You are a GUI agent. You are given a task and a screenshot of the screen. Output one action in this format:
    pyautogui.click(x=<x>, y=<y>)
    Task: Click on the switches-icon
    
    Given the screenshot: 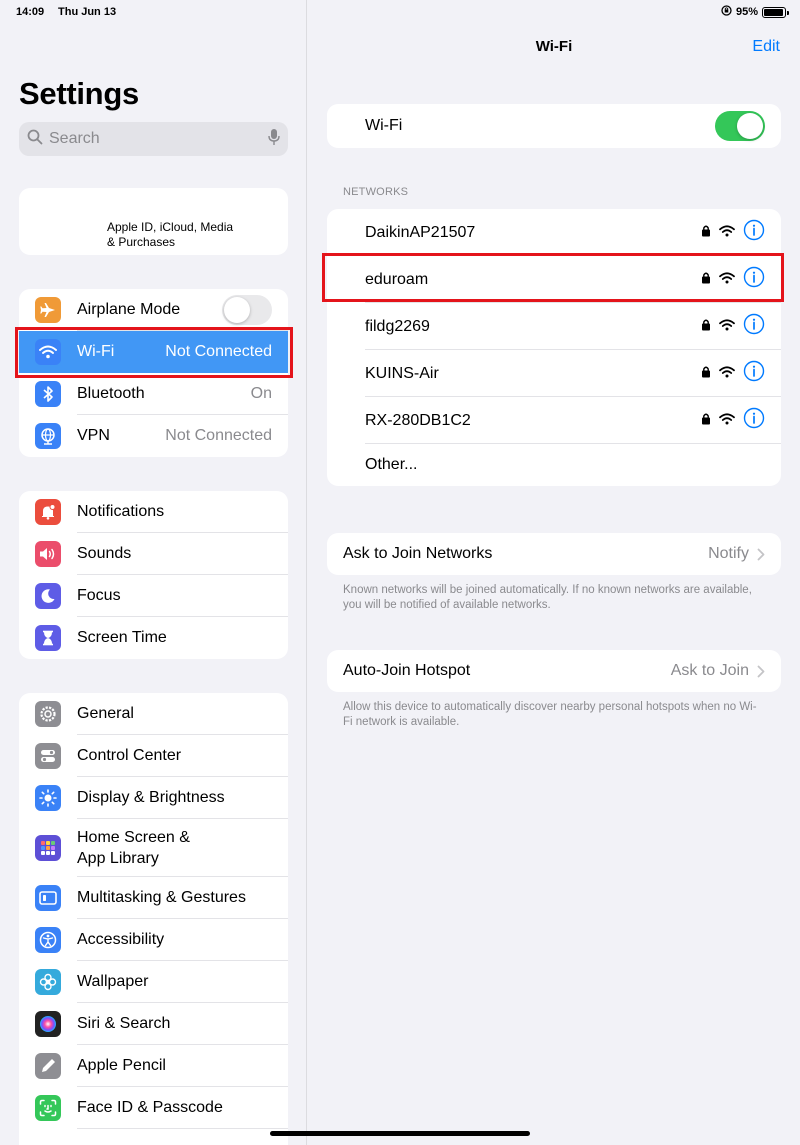 What is the action you would take?
    pyautogui.click(x=48, y=756)
    